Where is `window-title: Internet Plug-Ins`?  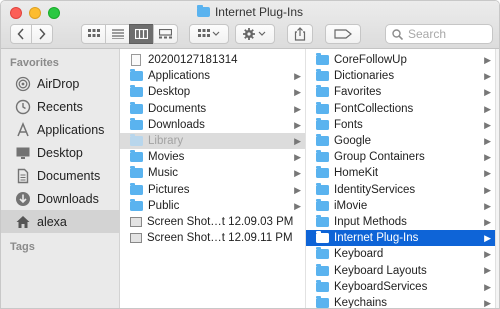 window-title: Internet Plug-Ins is located at coordinates (250, 12).